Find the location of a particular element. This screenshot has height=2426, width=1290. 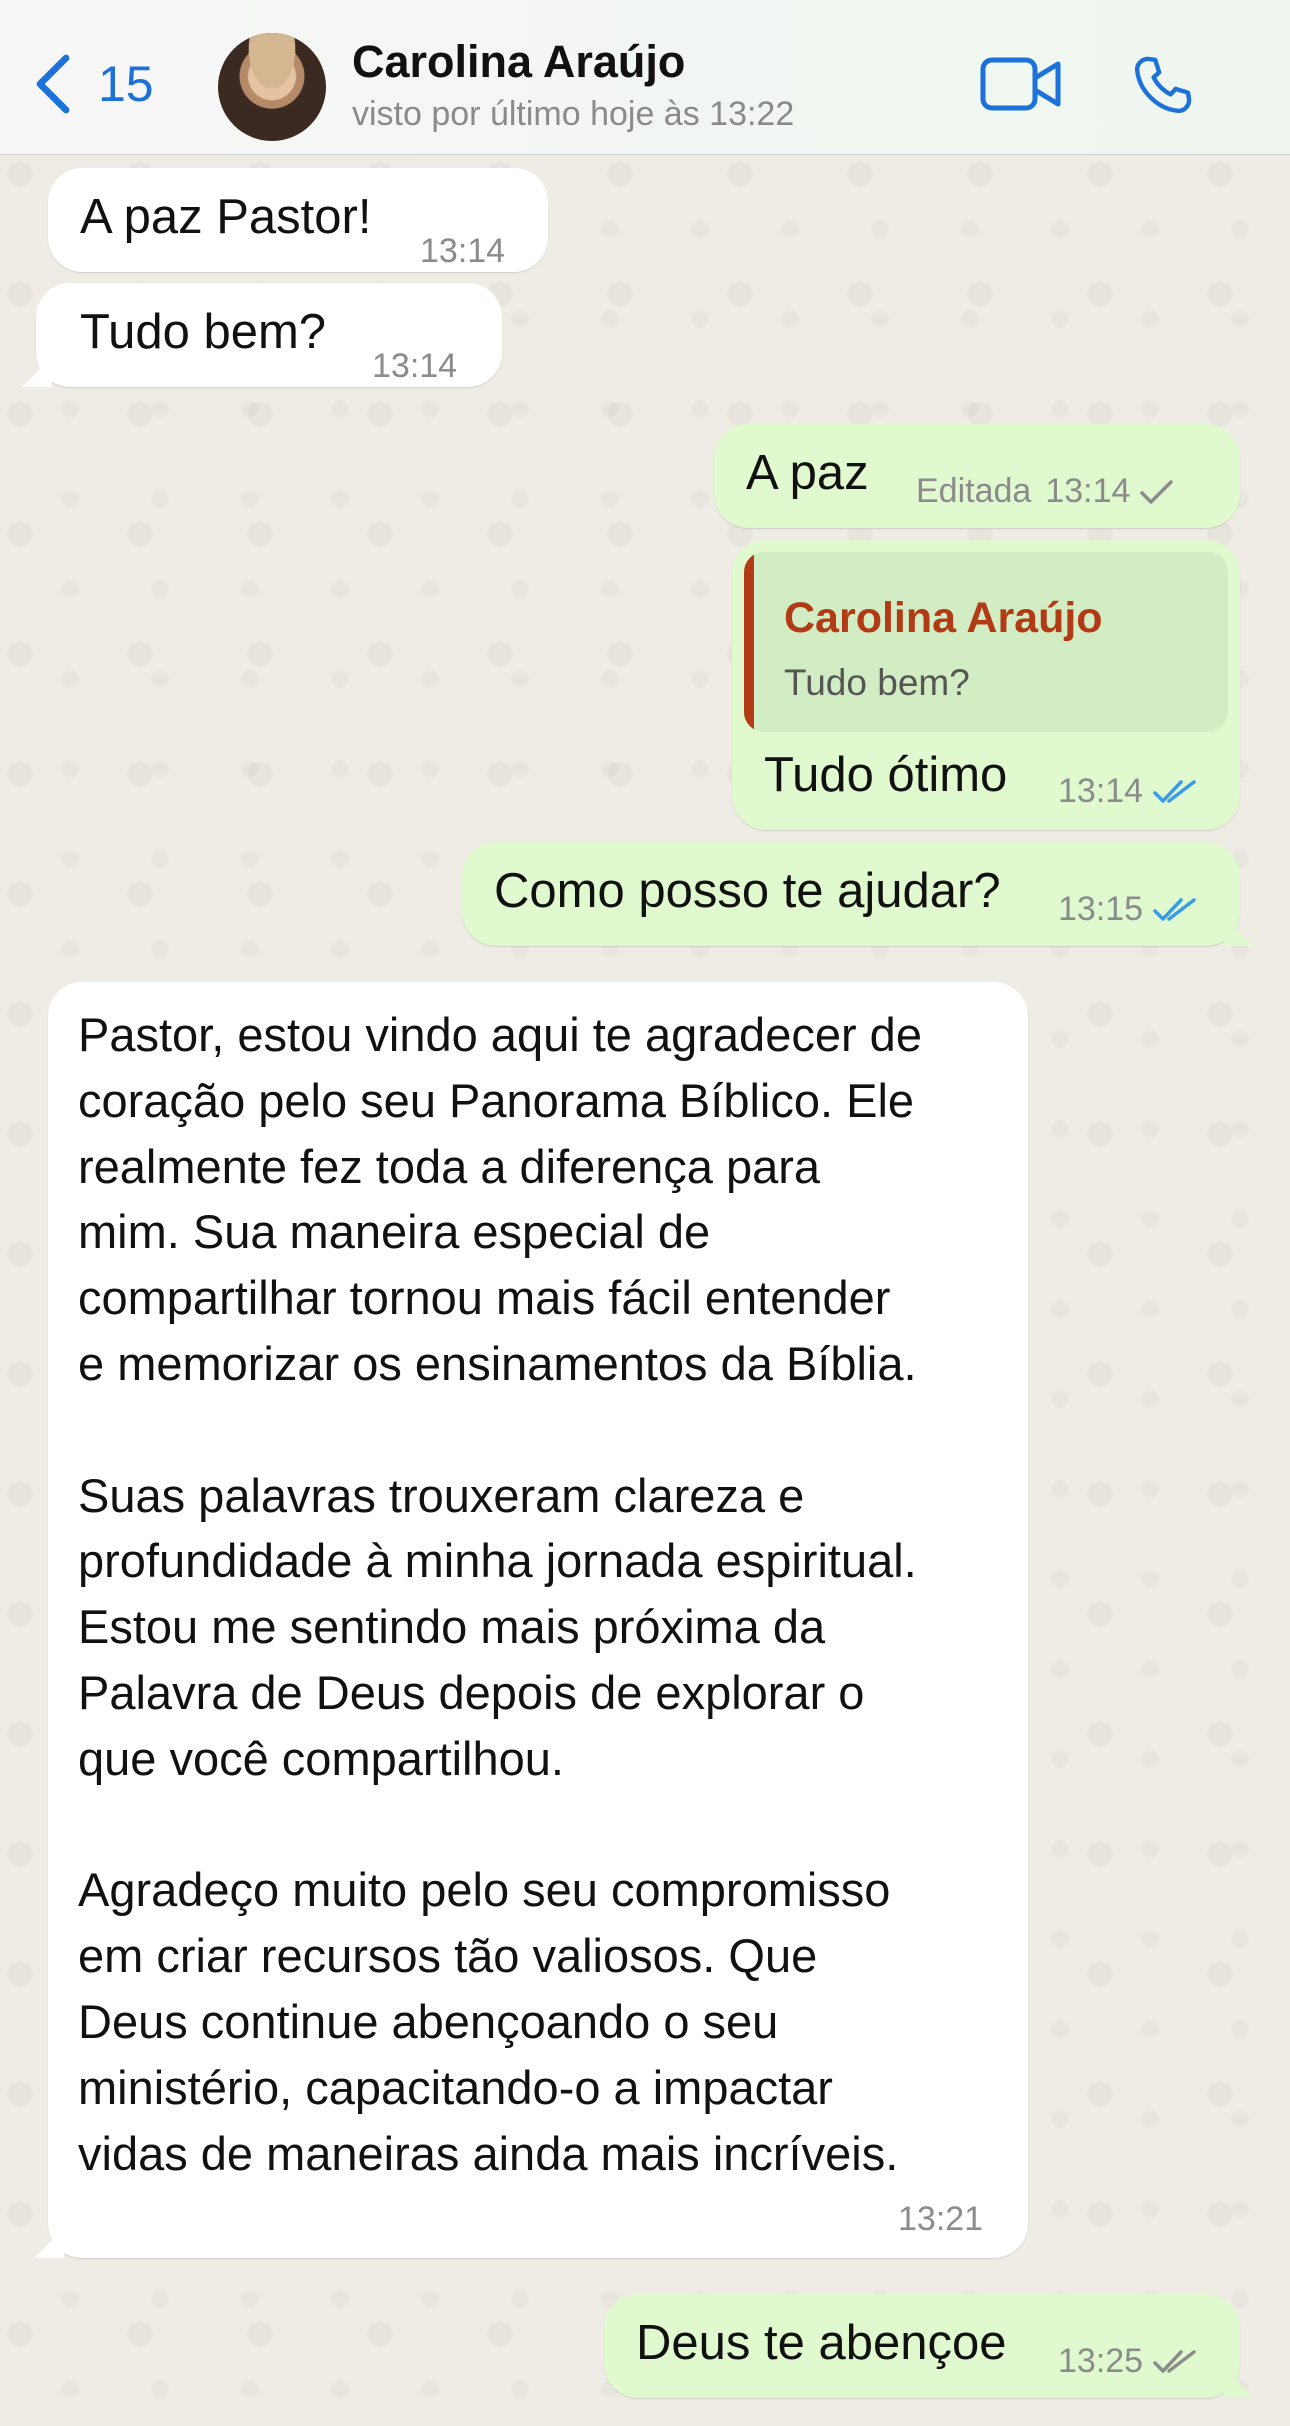

message-text: Tudo ótimo is located at coordinates (886, 775).